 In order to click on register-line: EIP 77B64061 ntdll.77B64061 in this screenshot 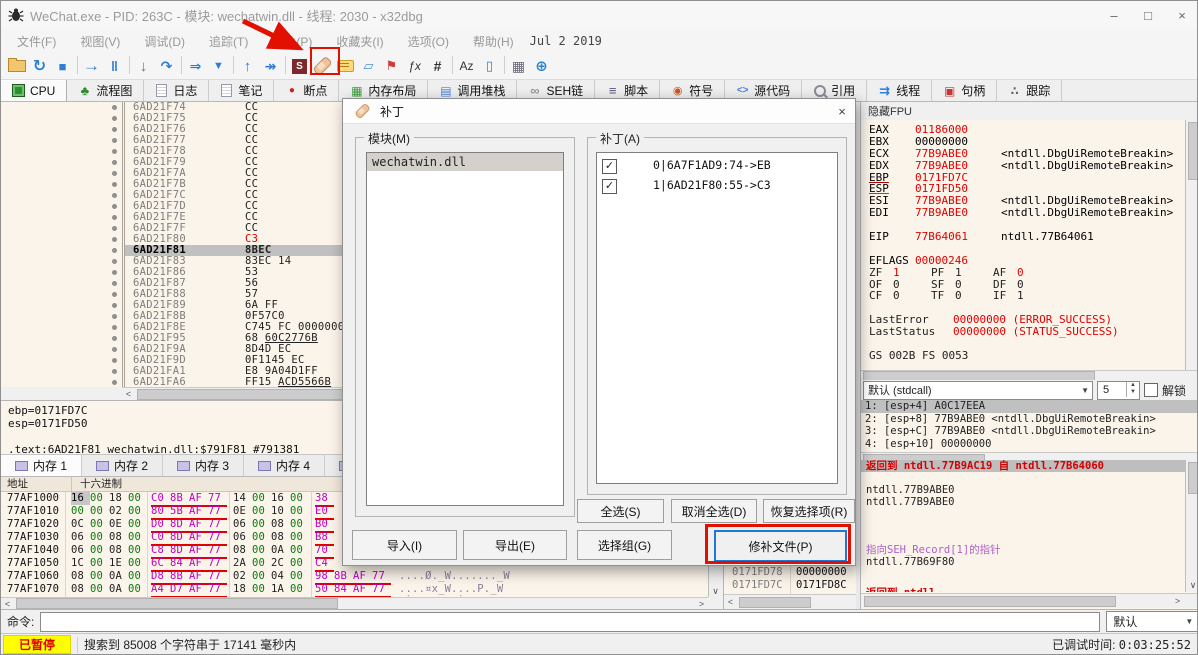, I will do `click(1023, 237)`.